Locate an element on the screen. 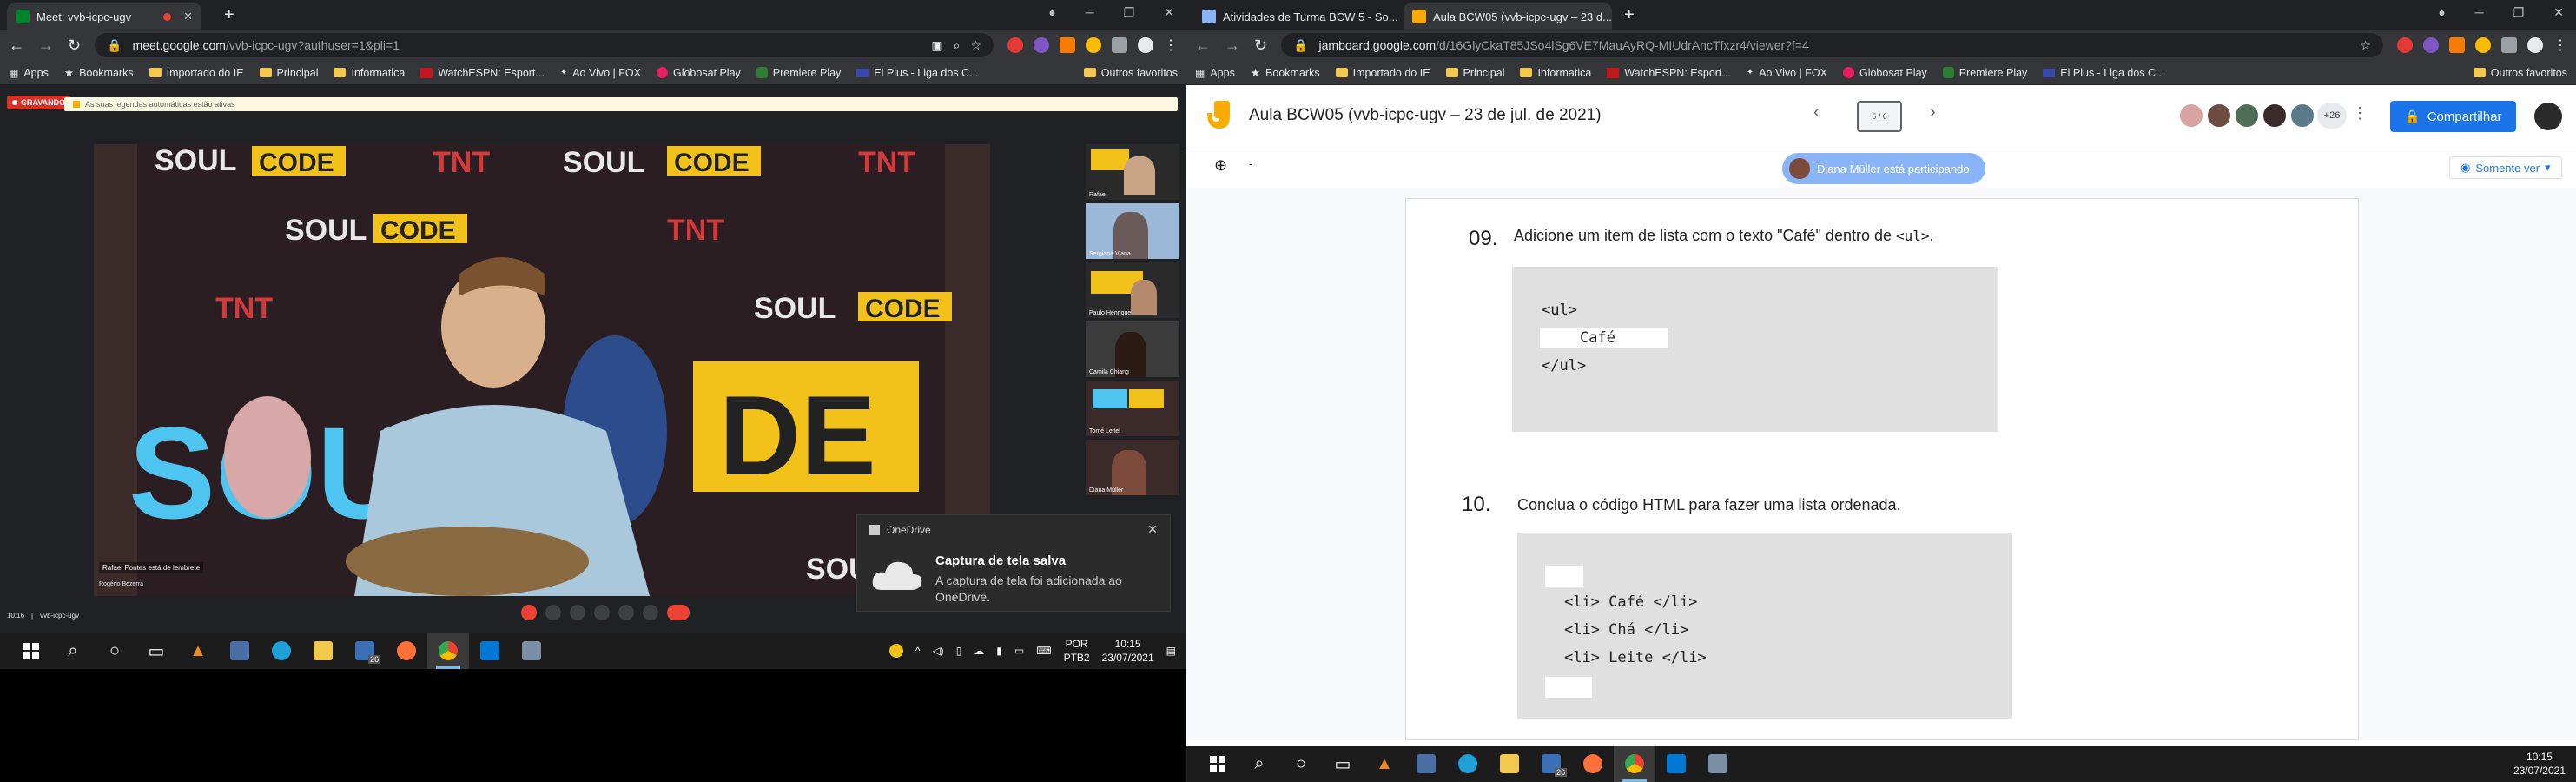 The image size is (2576, 782). bookmark-fox: ✦ Ao Vivo | FOX is located at coordinates (1787, 73).